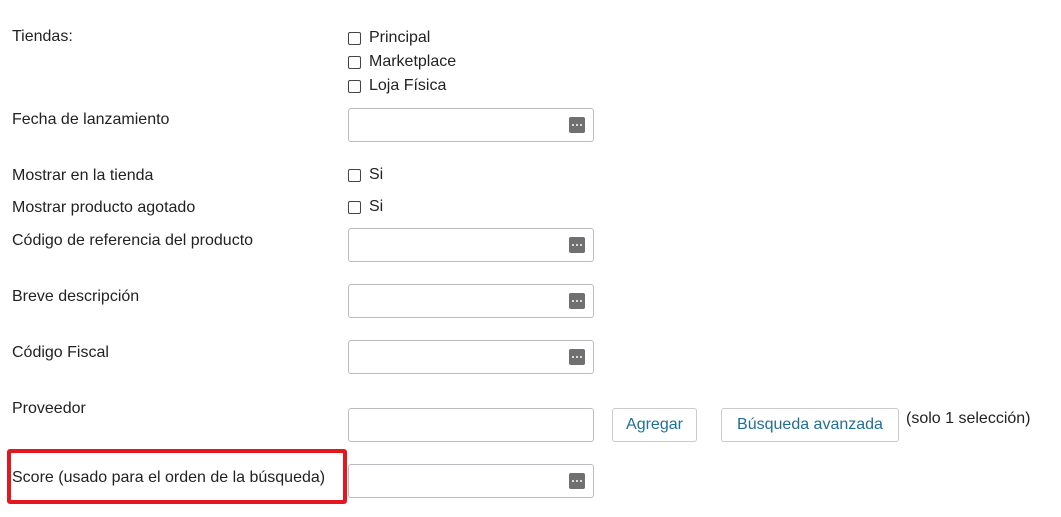  I want to click on marketplace-checkbox, so click(354, 62).